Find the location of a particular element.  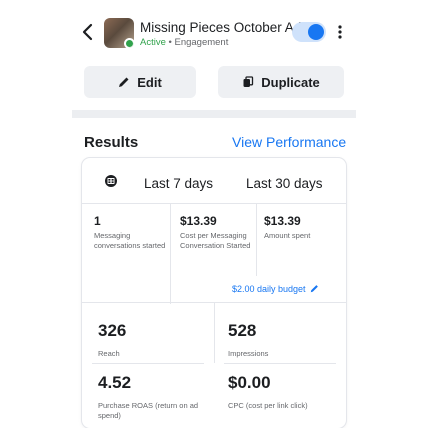

metric-cpc: $0.00 CPC (cost per link click) is located at coordinates (283, 392).